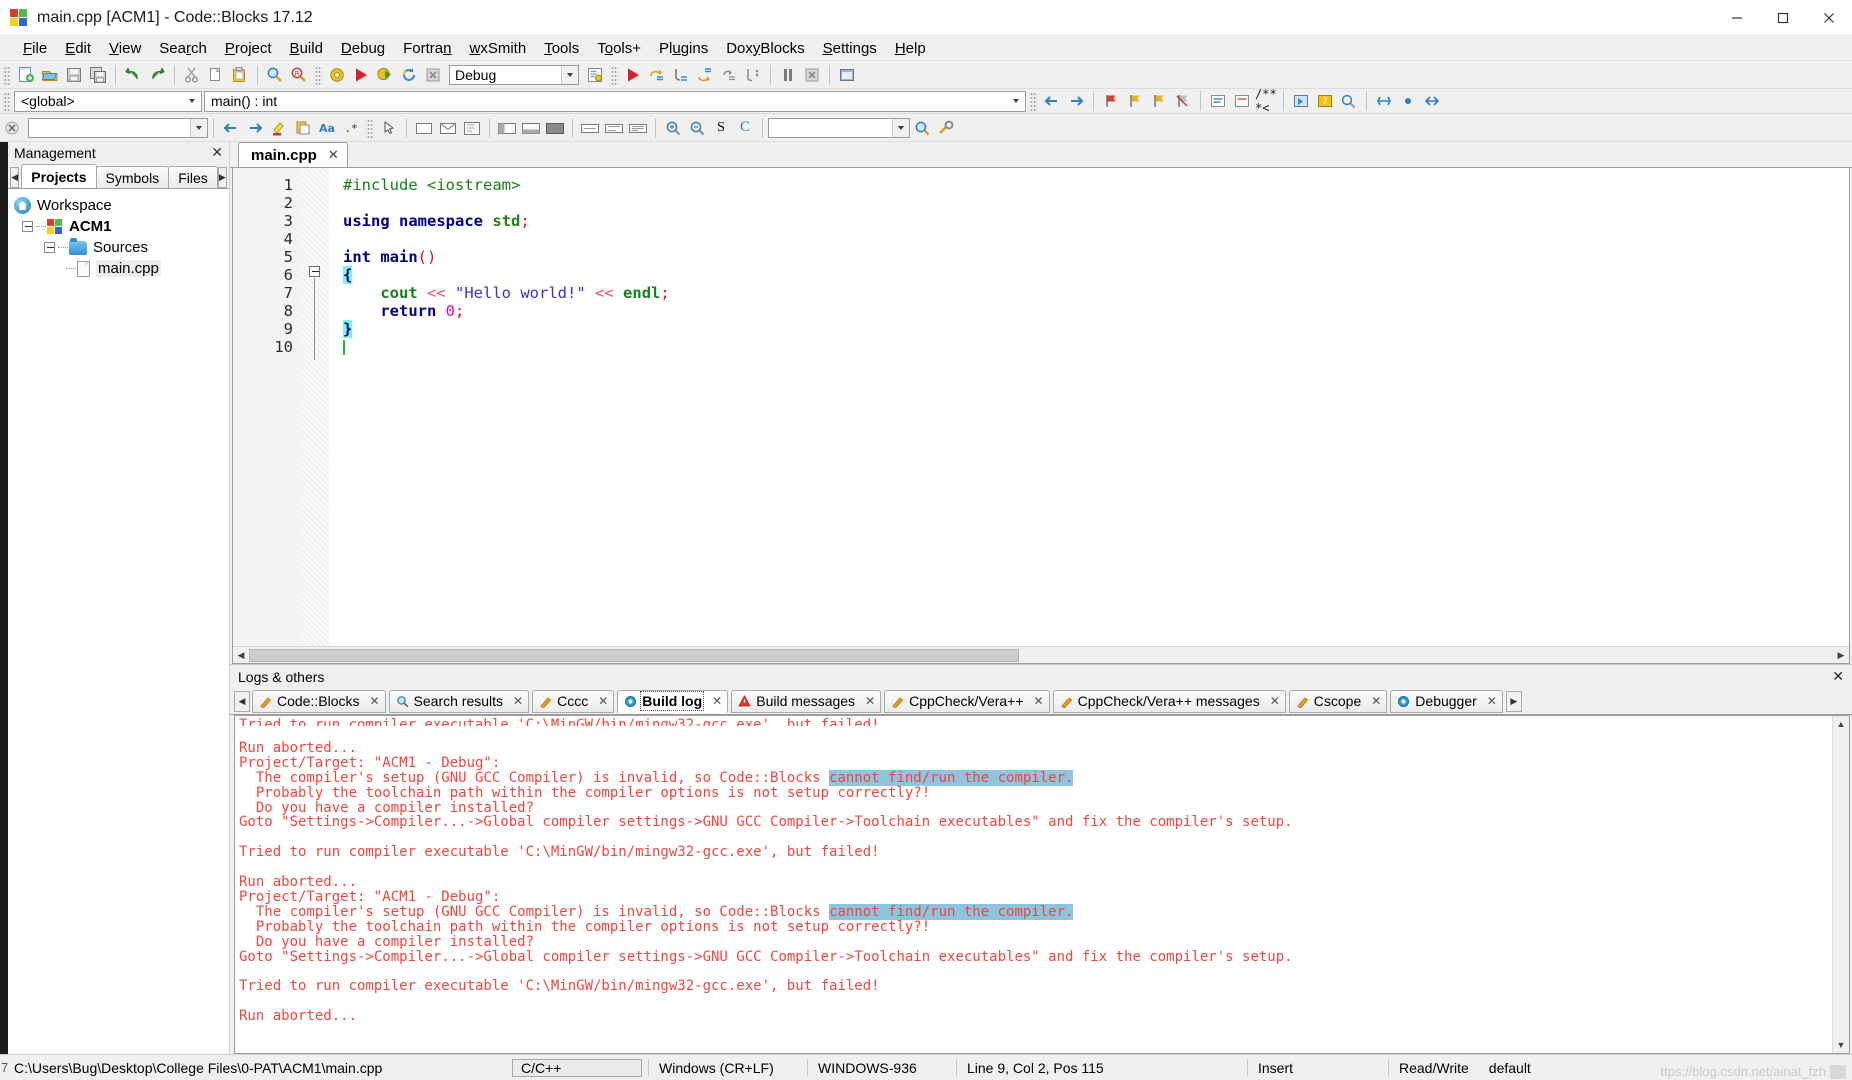  What do you see at coordinates (673, 701) in the screenshot?
I see `log-tab-build-log: Build log ✕` at bounding box center [673, 701].